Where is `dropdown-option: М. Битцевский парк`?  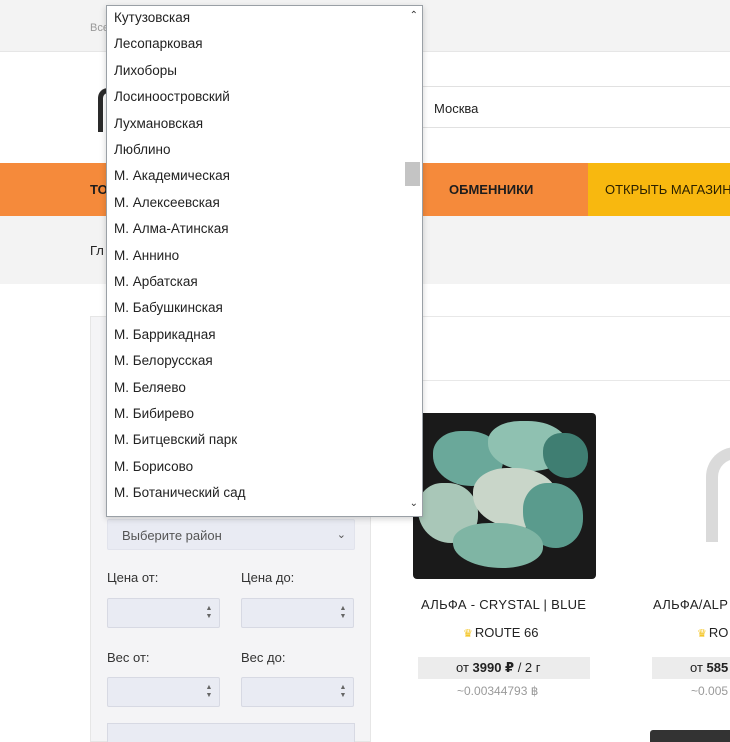 dropdown-option: М. Битцевский парк is located at coordinates (175, 439).